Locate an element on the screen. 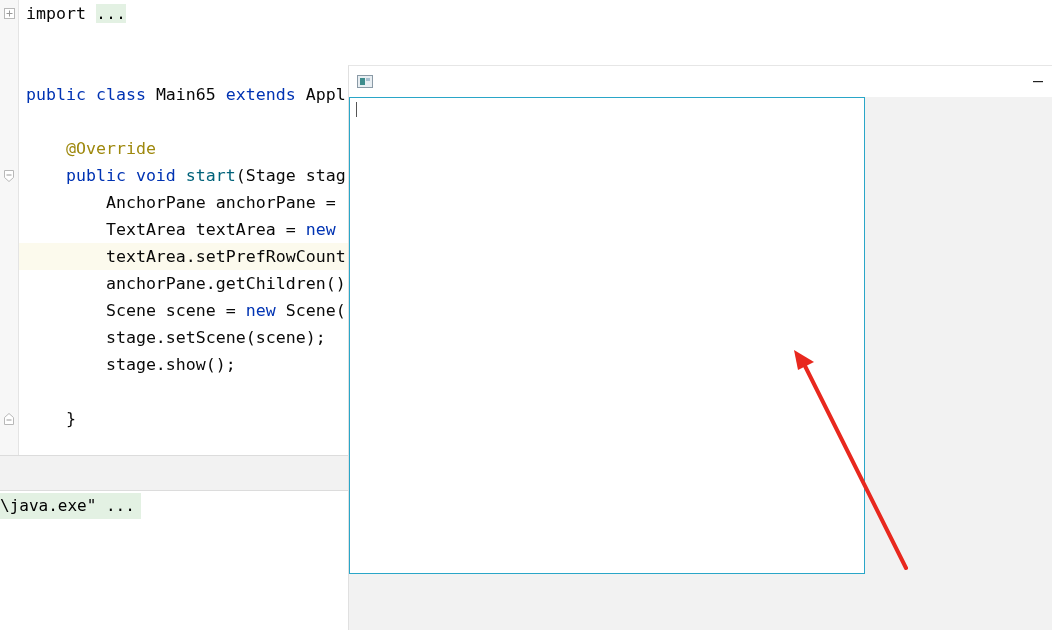 The height and width of the screenshot is (630, 1052). code-line: anchorPane.getChildren() is located at coordinates (225, 283).